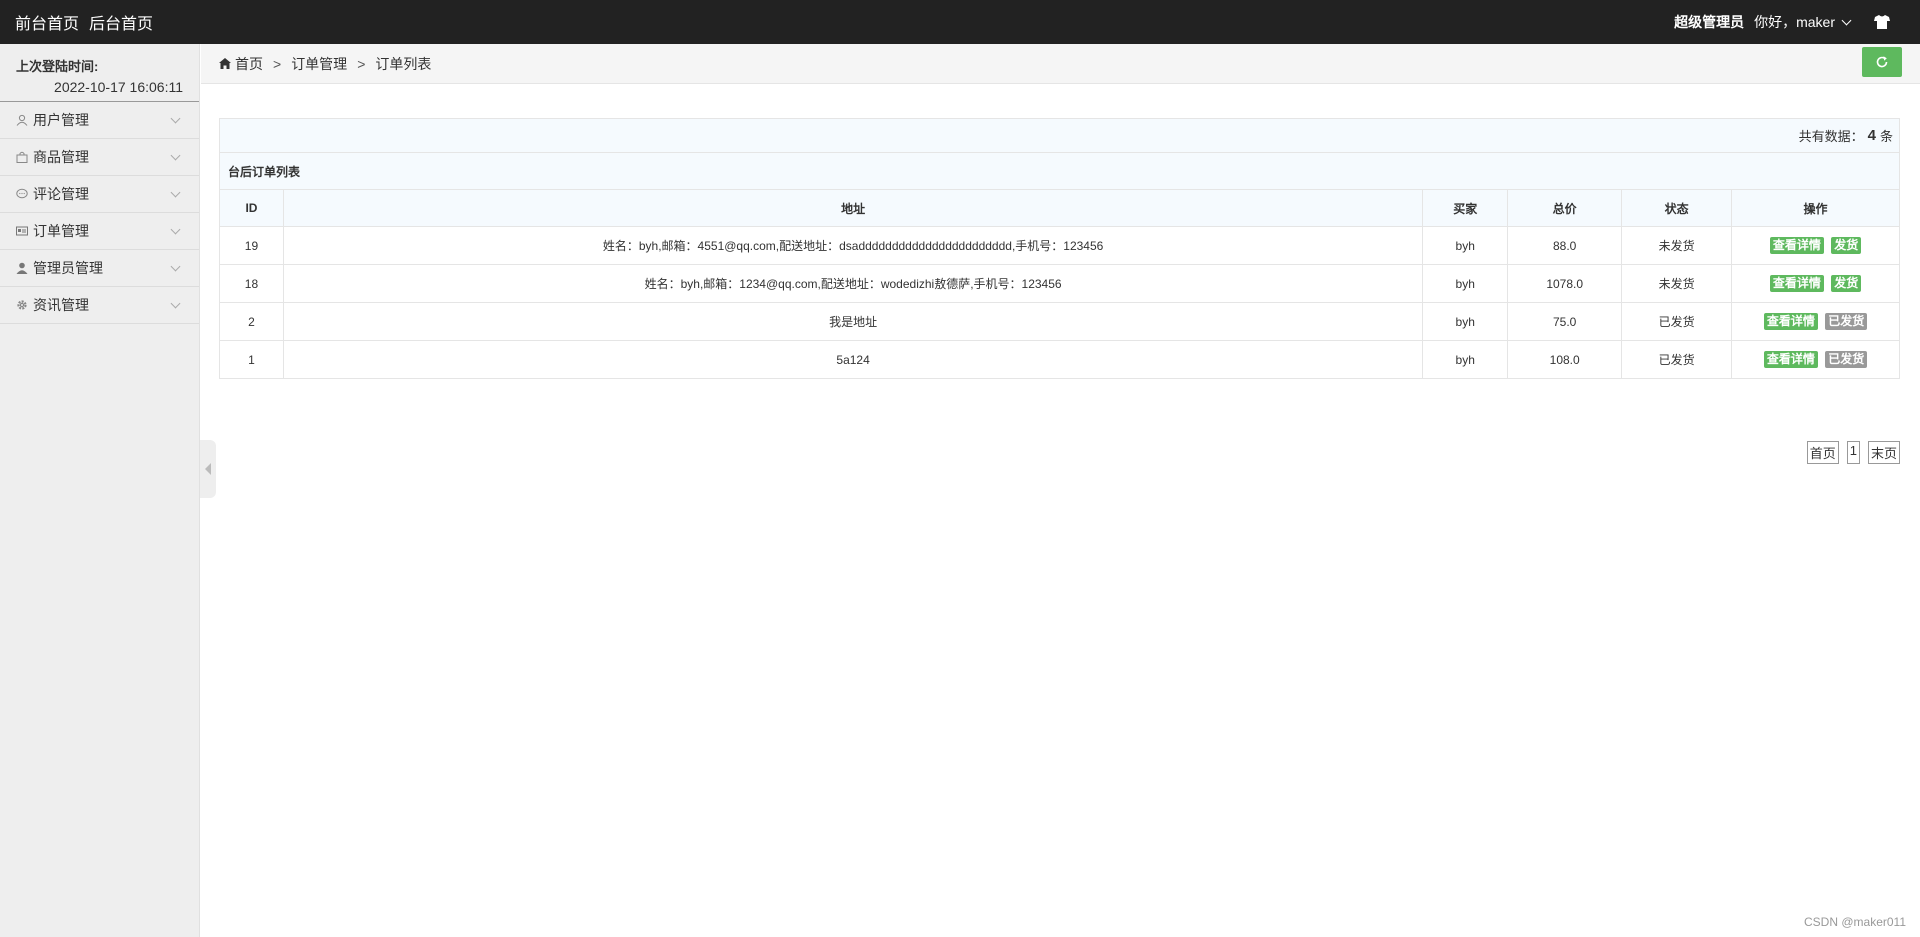  I want to click on table-row: 2 我是地址 byh 75.0 已发货 查看详情 已发货, so click(1059, 321).